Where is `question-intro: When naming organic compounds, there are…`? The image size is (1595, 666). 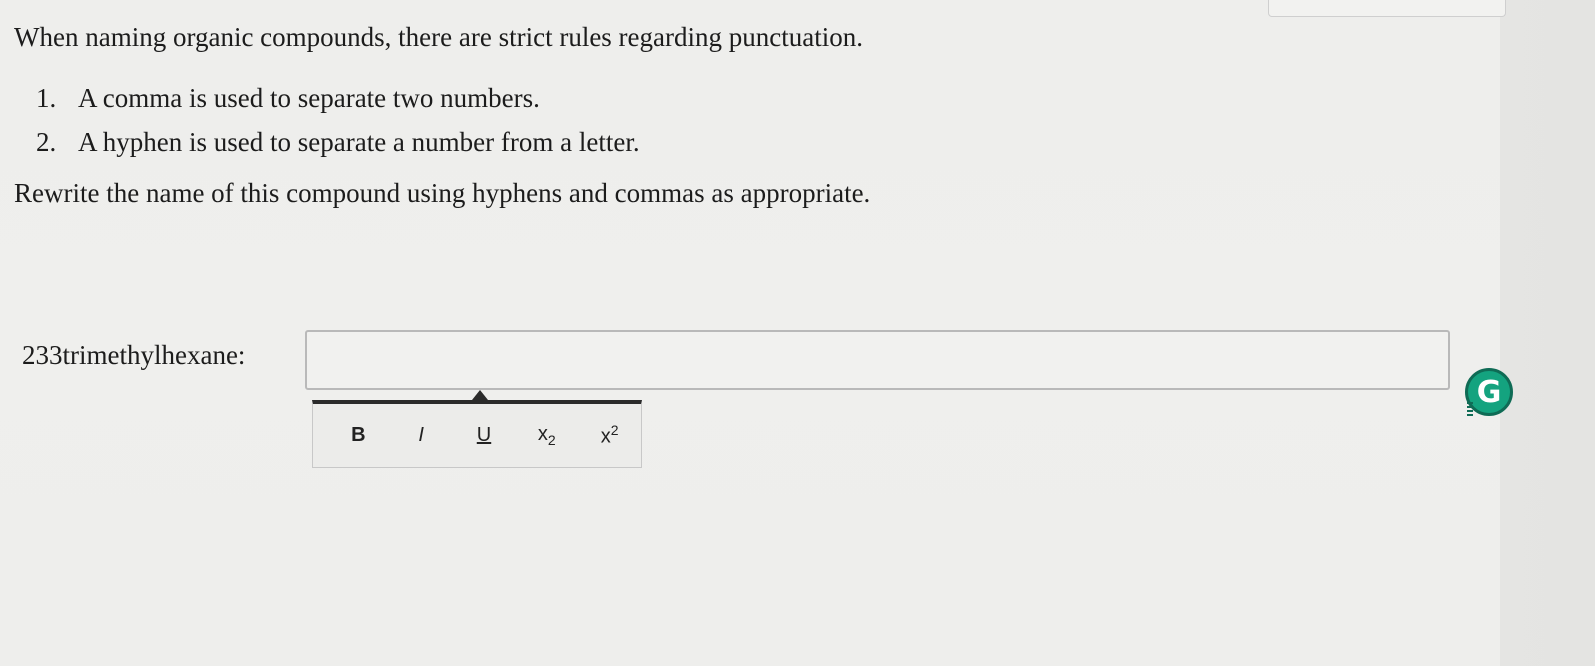 question-intro: When naming organic compounds, there are… is located at coordinates (438, 37).